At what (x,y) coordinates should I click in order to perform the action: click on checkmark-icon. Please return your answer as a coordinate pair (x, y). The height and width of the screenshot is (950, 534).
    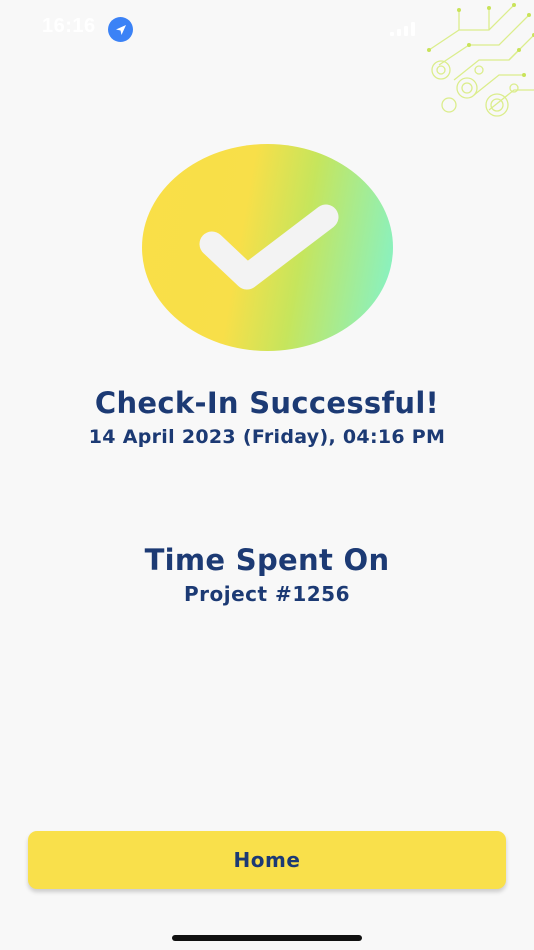
    Looking at the image, I should click on (269, 247).